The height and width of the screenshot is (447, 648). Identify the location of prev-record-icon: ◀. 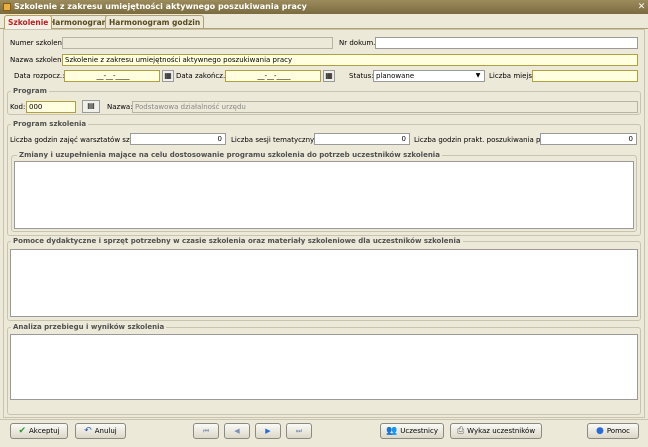
(237, 431).